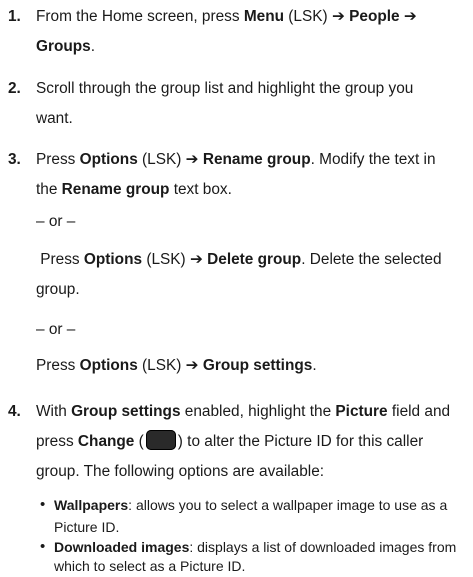  What do you see at coordinates (200, 189) in the screenshot?
I see `text: text box.` at bounding box center [200, 189].